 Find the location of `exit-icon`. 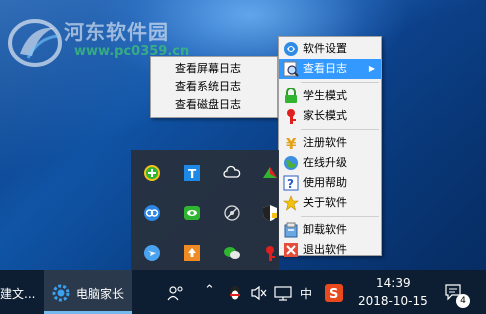

exit-icon is located at coordinates (291, 250).